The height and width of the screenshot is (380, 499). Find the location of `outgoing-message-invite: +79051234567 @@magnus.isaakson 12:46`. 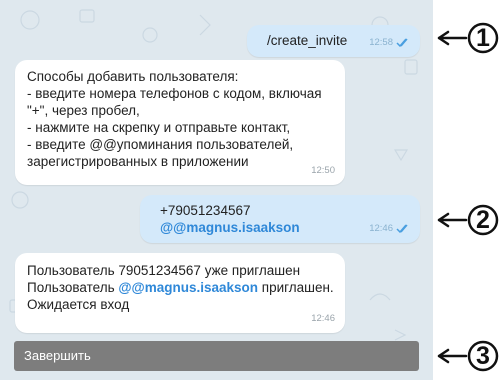

outgoing-message-invite: +79051234567 @@magnus.isaakson 12:46 is located at coordinates (280, 219).